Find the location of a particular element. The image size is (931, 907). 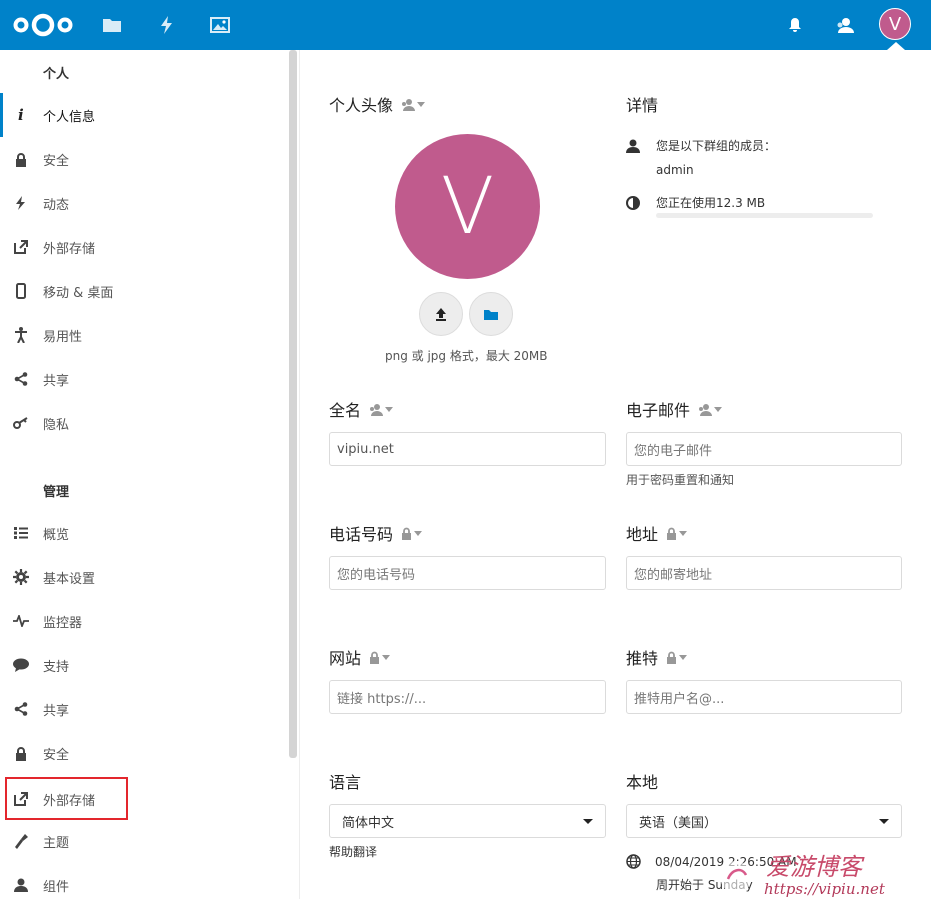

language-section-title: 语言 is located at coordinates (345, 781).